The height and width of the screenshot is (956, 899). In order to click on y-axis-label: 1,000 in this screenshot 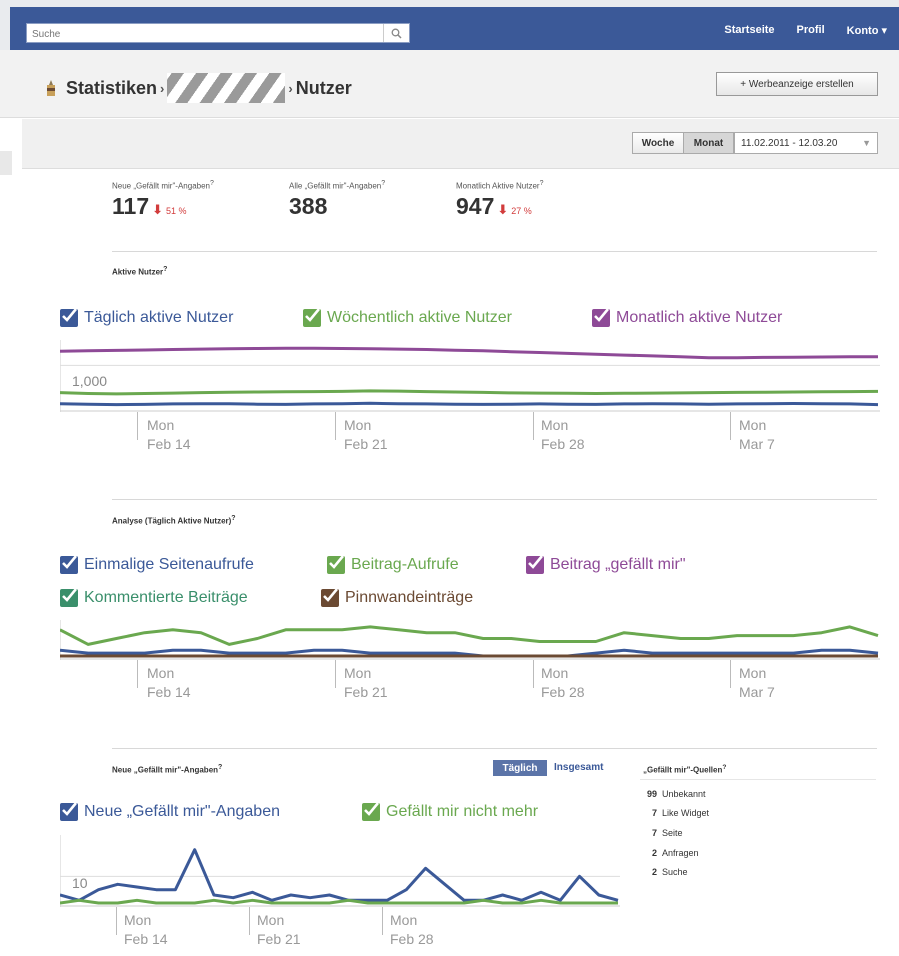, I will do `click(90, 381)`.